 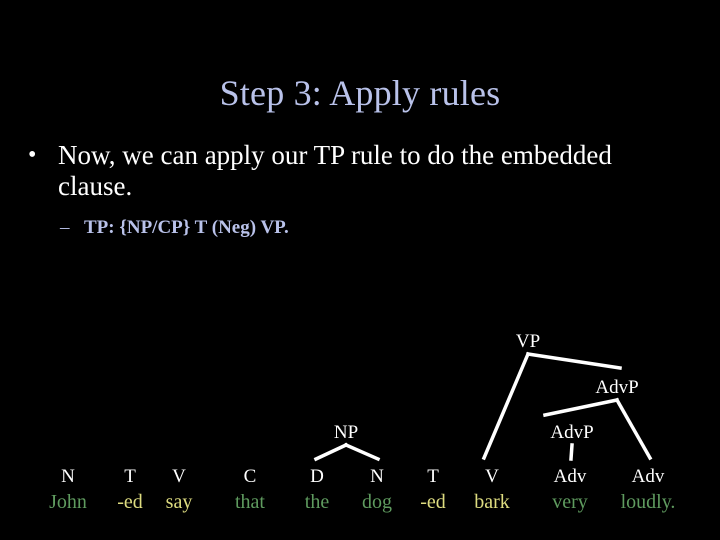 I want to click on tree-edge-advp-to-advp, so click(x=581, y=407).